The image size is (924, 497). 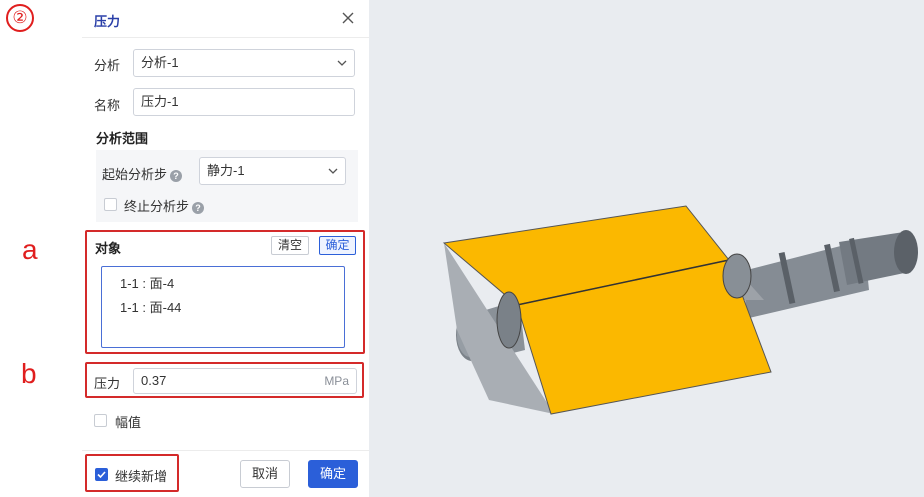 What do you see at coordinates (227, 186) in the screenshot?
I see `analysis-range-group: 起始分析步? 静力-1 终止分析步?` at bounding box center [227, 186].